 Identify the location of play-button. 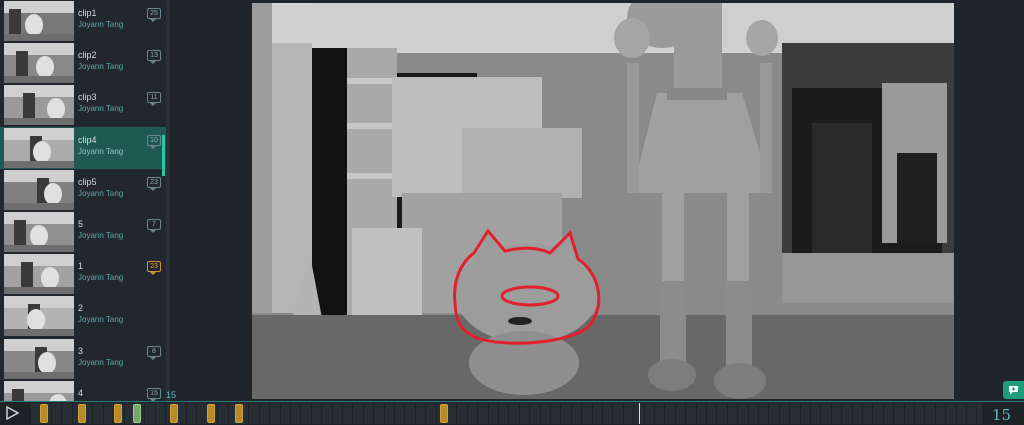
(12, 413).